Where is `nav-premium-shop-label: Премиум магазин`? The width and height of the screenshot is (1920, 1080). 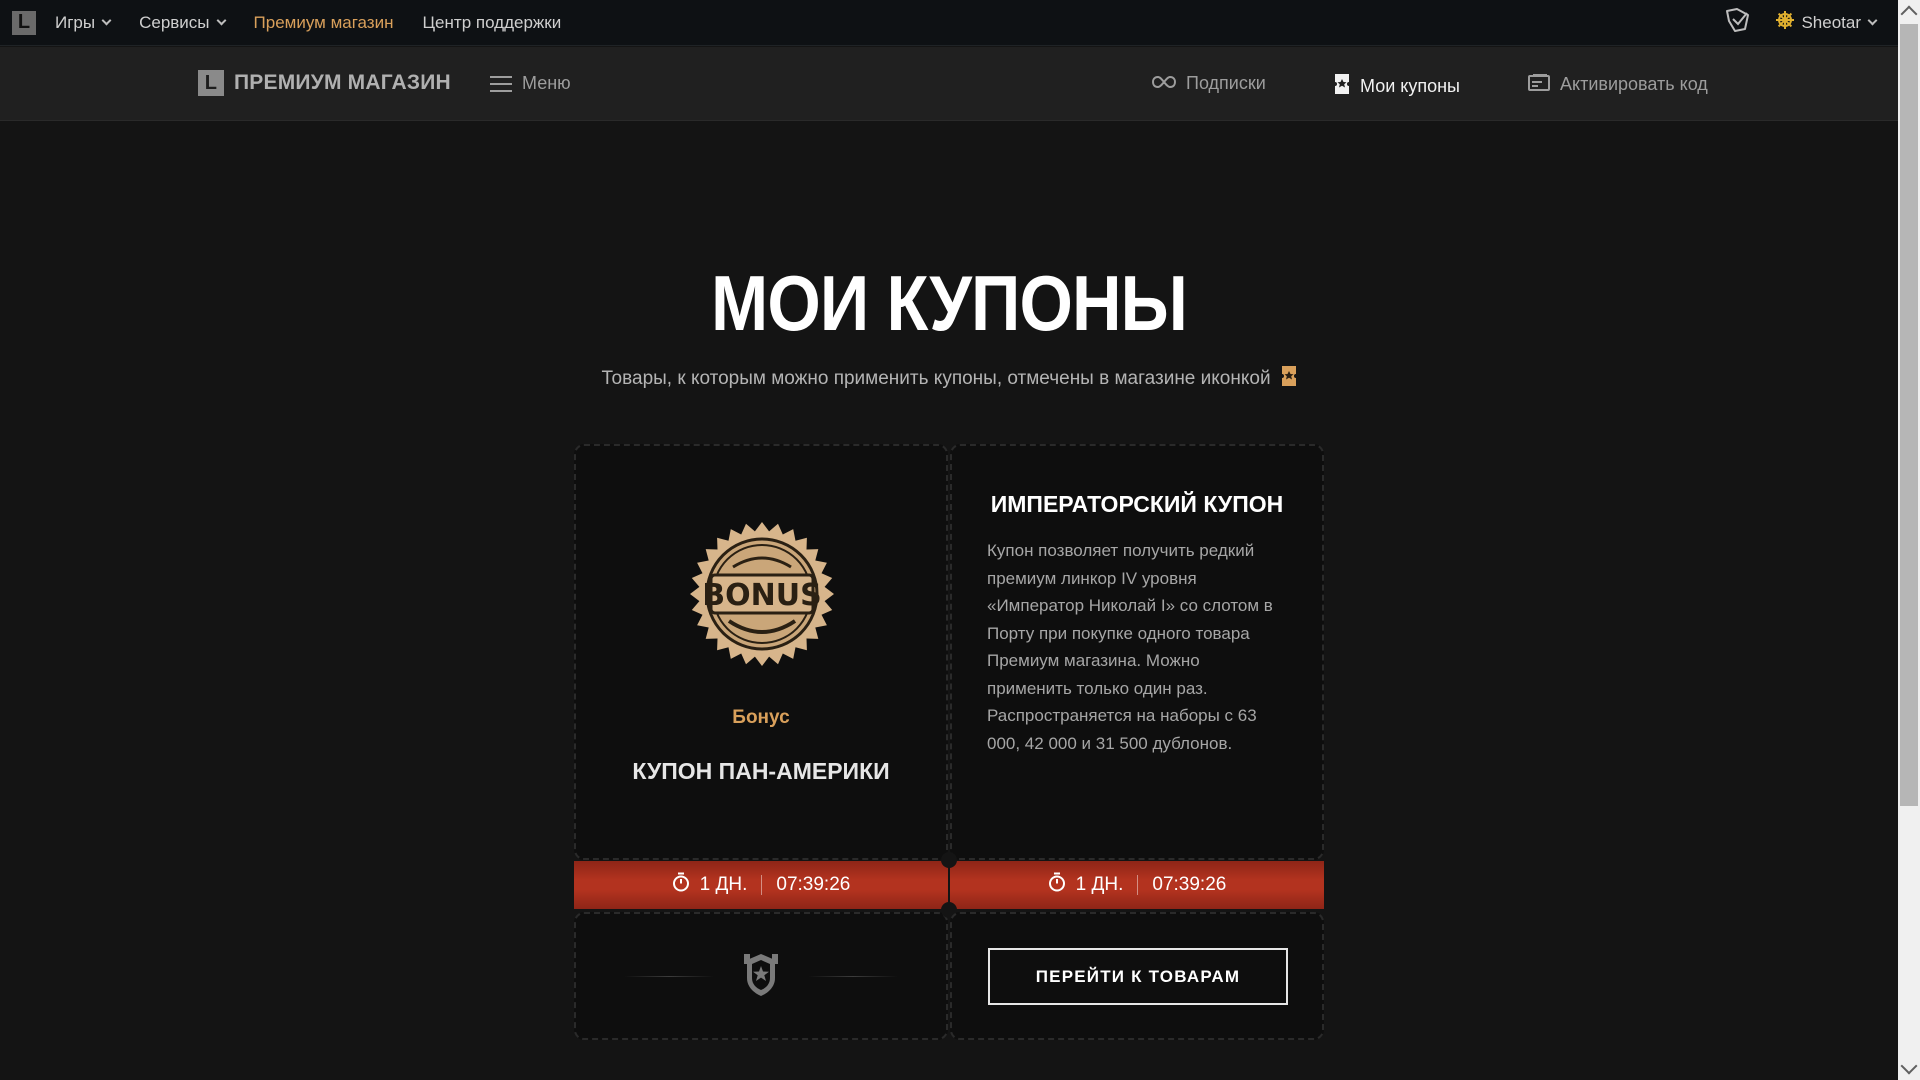 nav-premium-shop-label: Премиум магазин is located at coordinates (323, 22).